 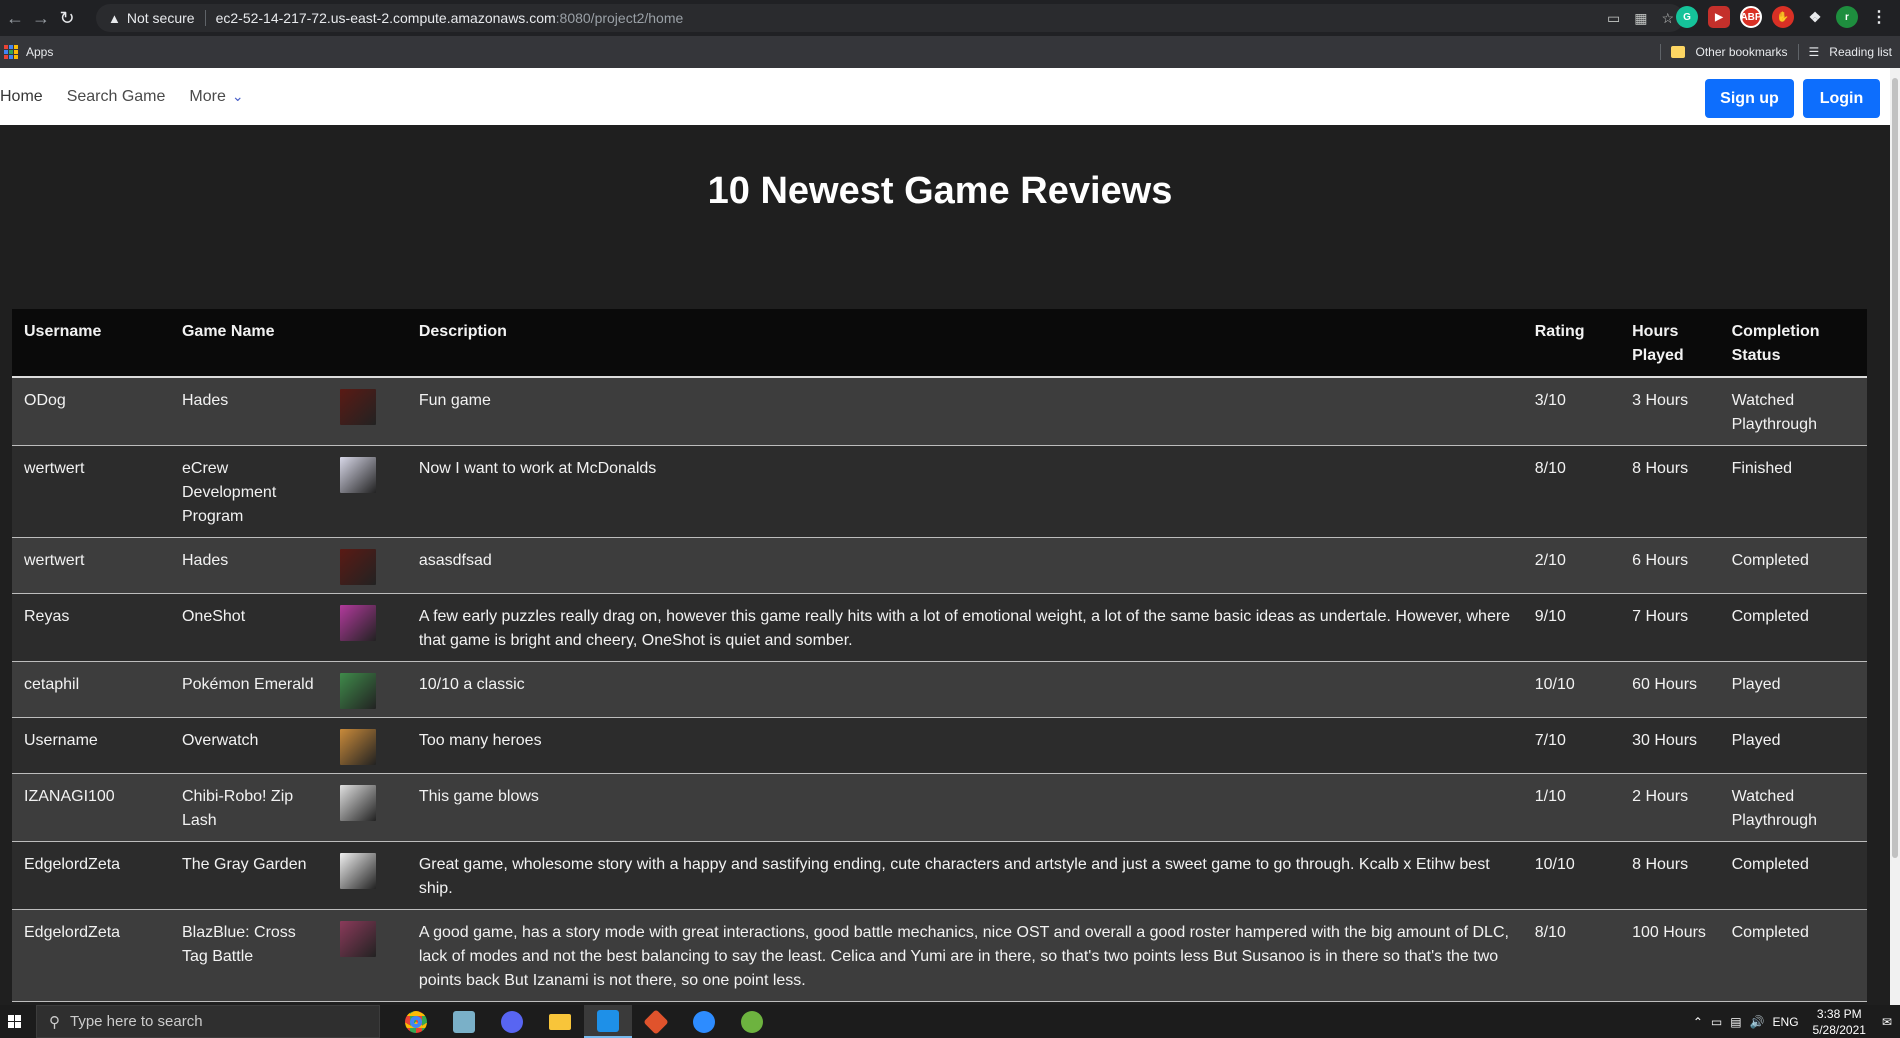 I want to click on extensions-puzzle-icon: ❖, so click(x=1815, y=17).